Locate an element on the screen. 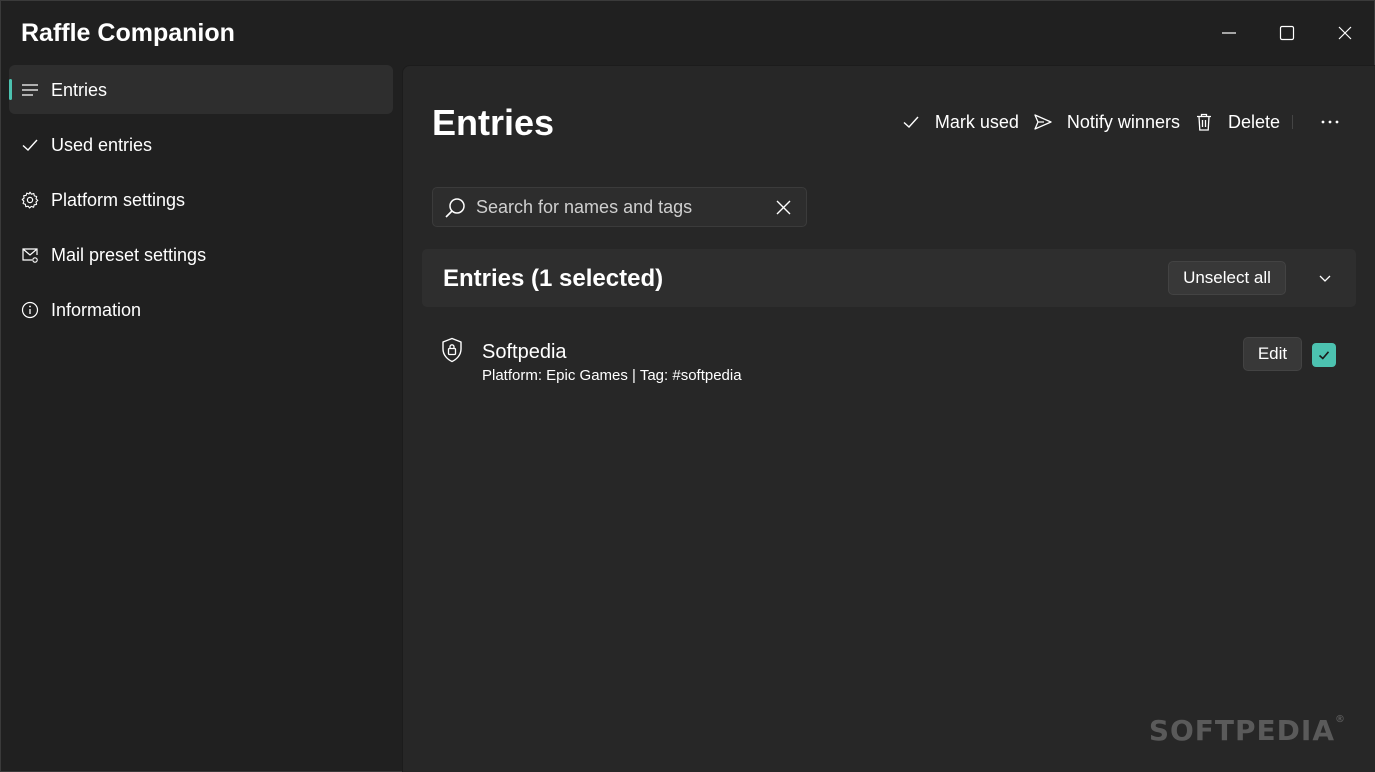 Image resolution: width=1375 pixels, height=772 pixels. notify-winners-label: Notify winners is located at coordinates (1123, 121).